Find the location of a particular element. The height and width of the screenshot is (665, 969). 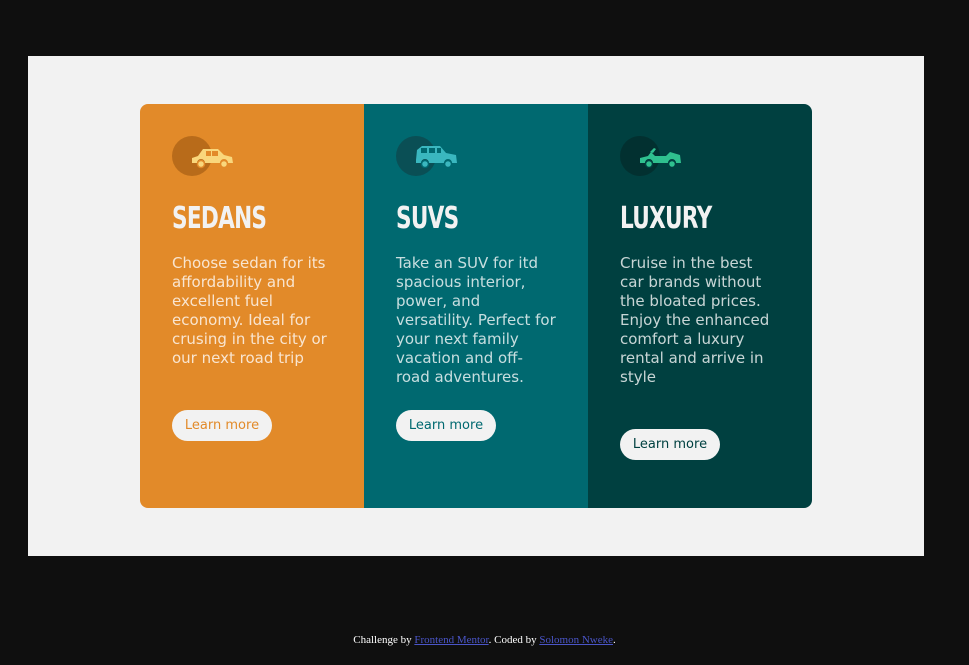

card-title: Luxury is located at coordinates (666, 218).